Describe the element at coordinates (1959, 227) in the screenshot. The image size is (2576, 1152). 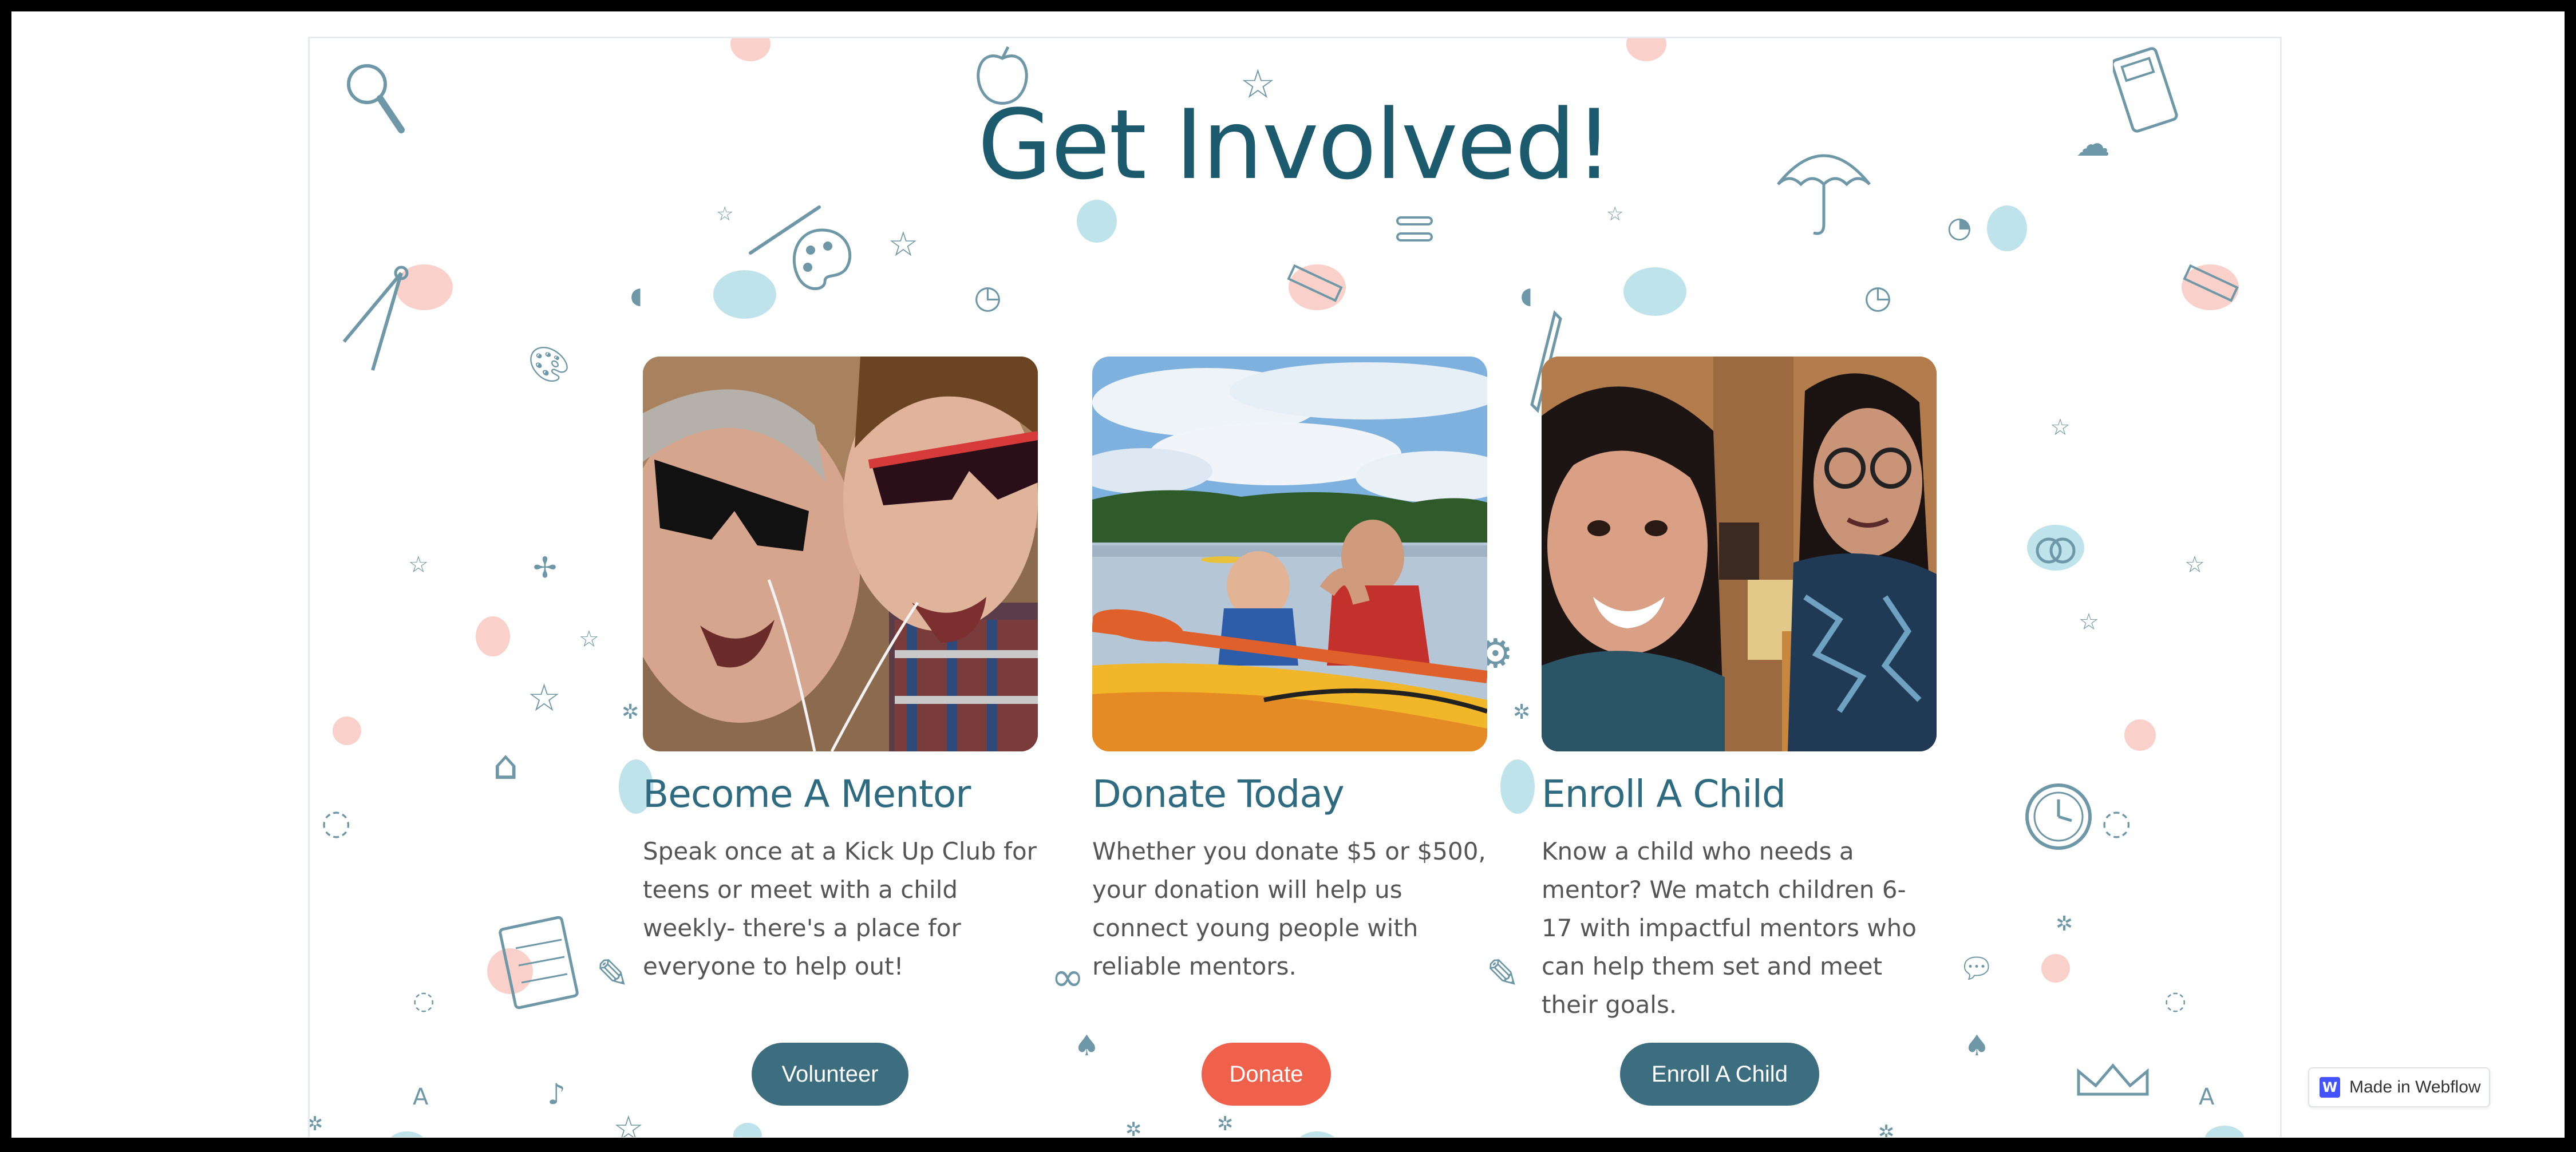
I see `speech-bubble-icon: ◔` at that location.